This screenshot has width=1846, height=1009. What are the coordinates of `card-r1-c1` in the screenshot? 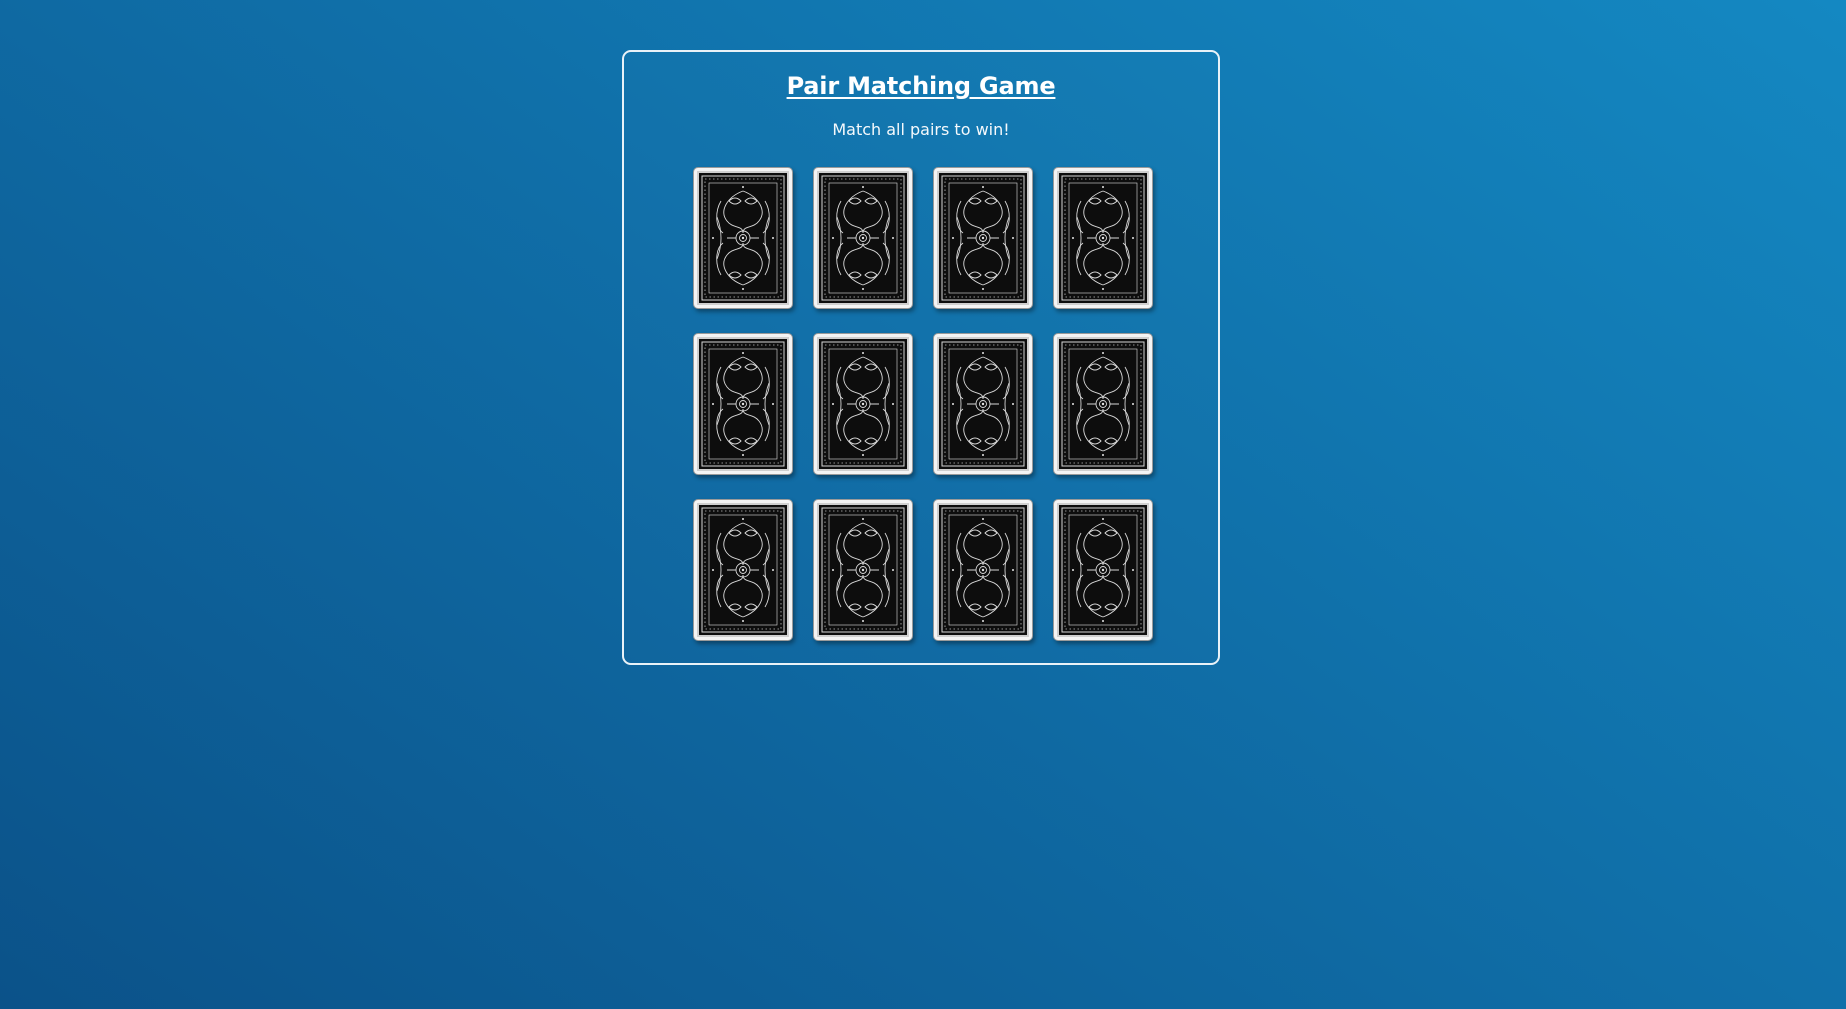 It's located at (743, 238).